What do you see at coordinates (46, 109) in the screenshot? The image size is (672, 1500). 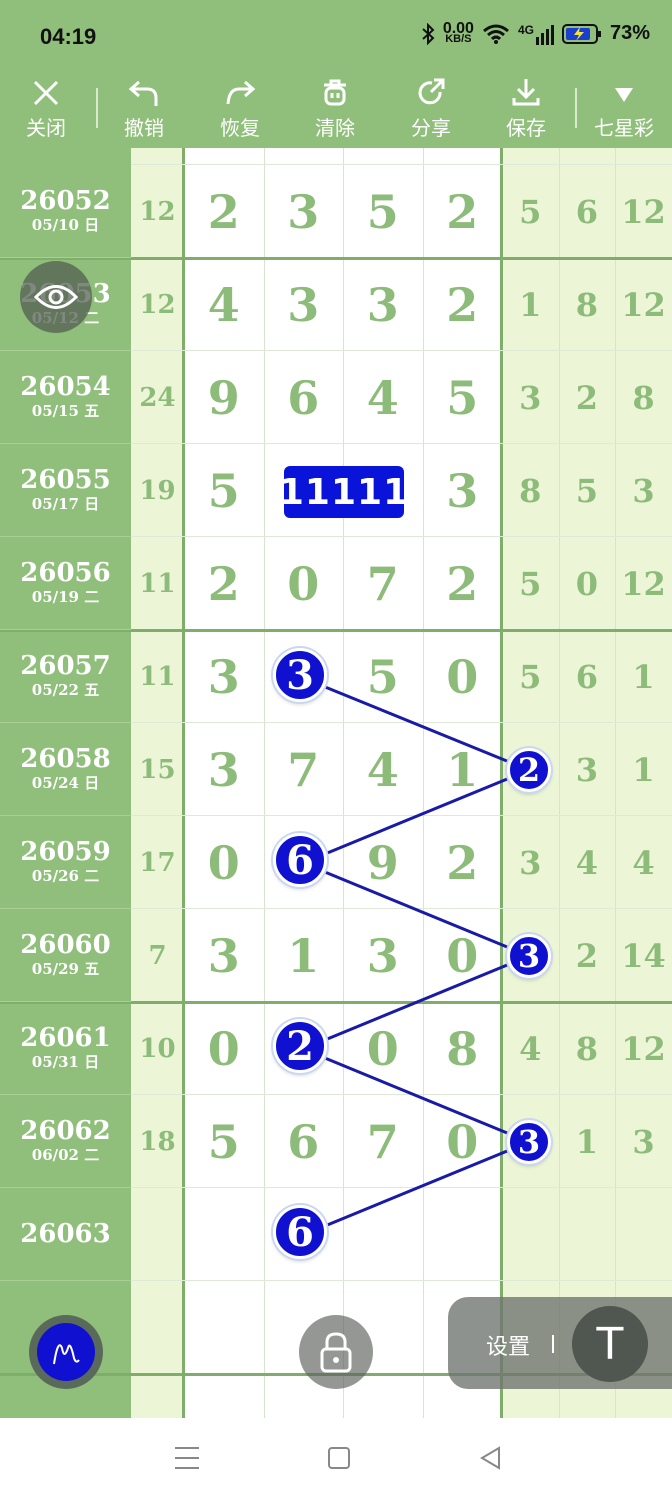 I see `close-button: 关闭` at bounding box center [46, 109].